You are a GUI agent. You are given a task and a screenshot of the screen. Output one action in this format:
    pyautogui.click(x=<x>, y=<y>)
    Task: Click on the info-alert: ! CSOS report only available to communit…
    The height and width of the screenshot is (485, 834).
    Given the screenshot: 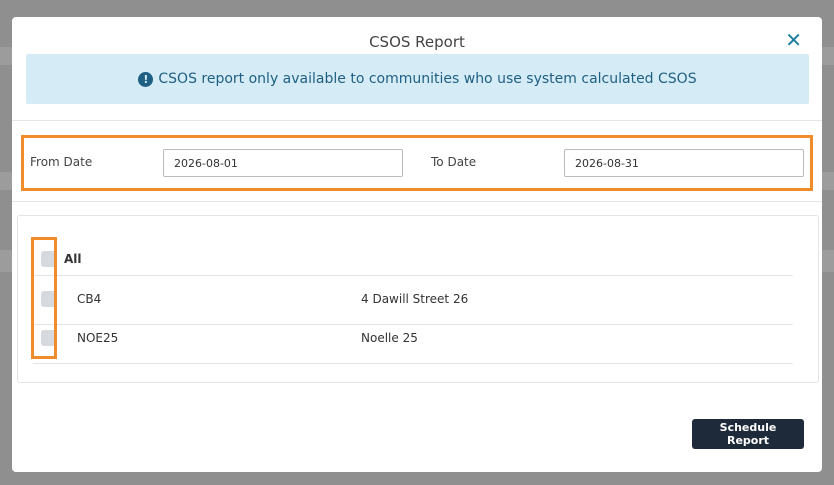 What is the action you would take?
    pyautogui.click(x=417, y=79)
    